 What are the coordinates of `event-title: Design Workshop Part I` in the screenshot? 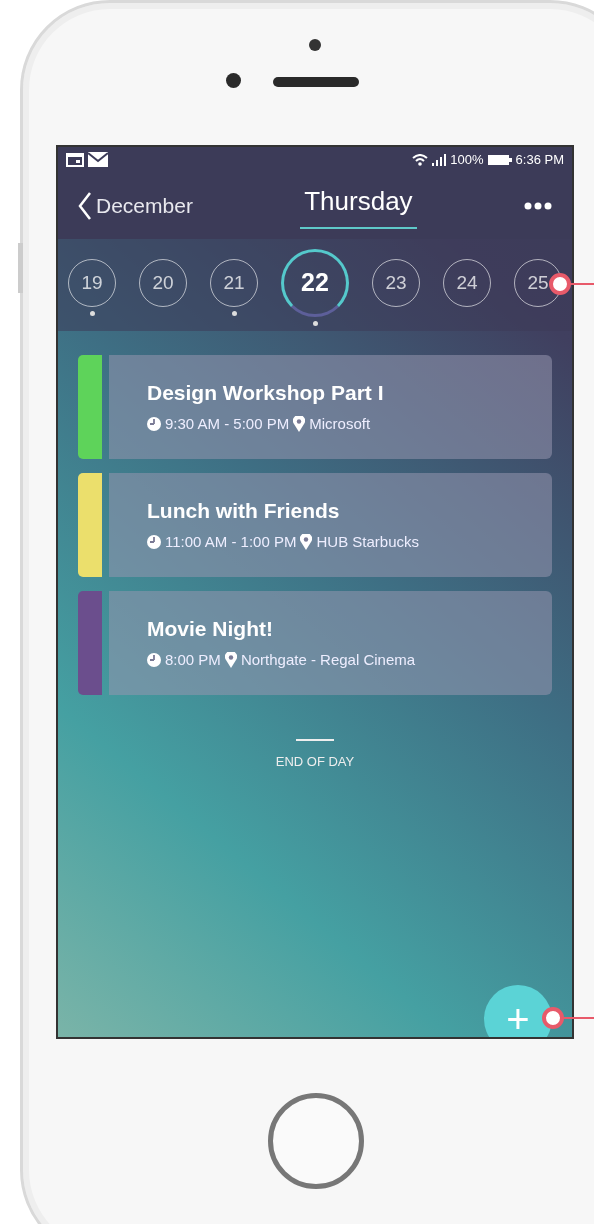 It's located at (266, 393).